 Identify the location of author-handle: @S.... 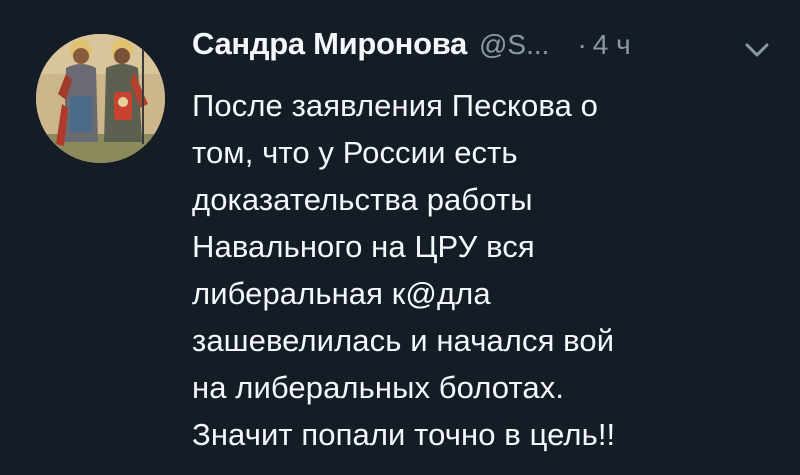
(514, 45).